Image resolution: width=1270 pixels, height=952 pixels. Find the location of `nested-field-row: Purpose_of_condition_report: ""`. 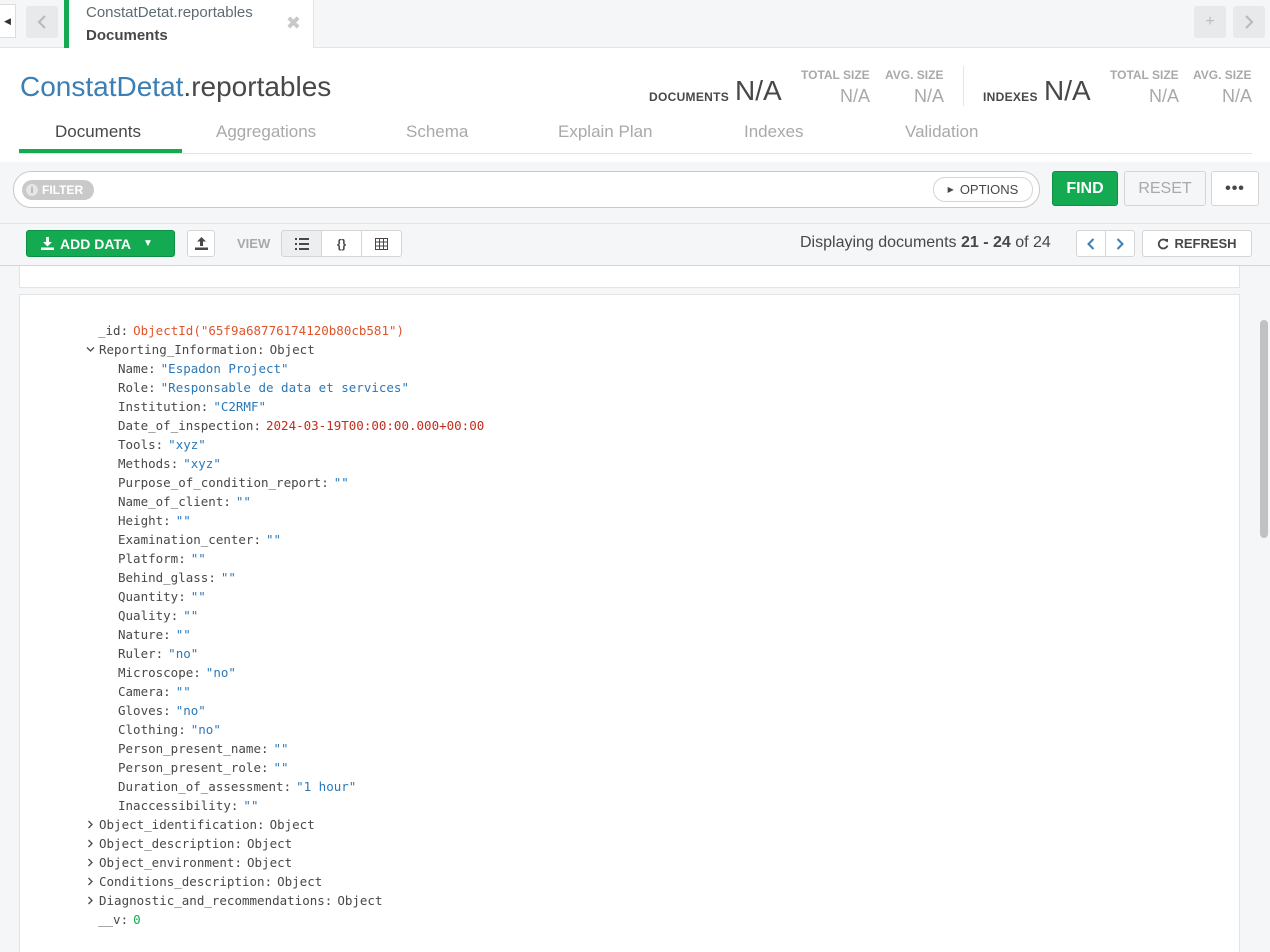

nested-field-row: Purpose_of_condition_report: "" is located at coordinates (233, 482).